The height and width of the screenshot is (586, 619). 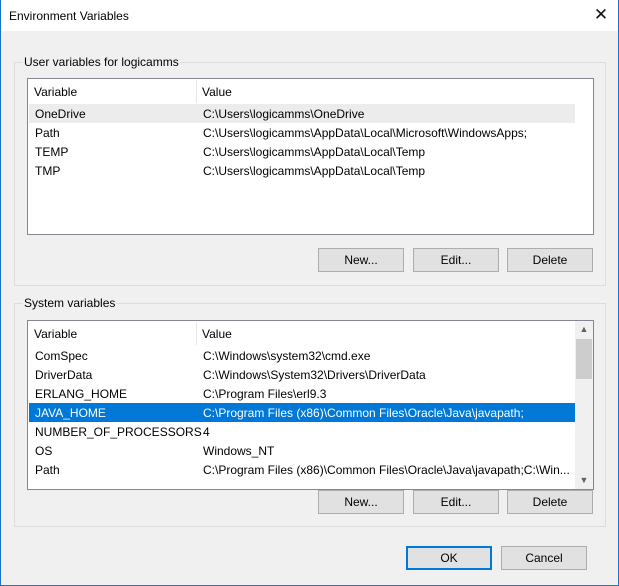 What do you see at coordinates (70, 303) in the screenshot?
I see `system-variables-legend: System variables` at bounding box center [70, 303].